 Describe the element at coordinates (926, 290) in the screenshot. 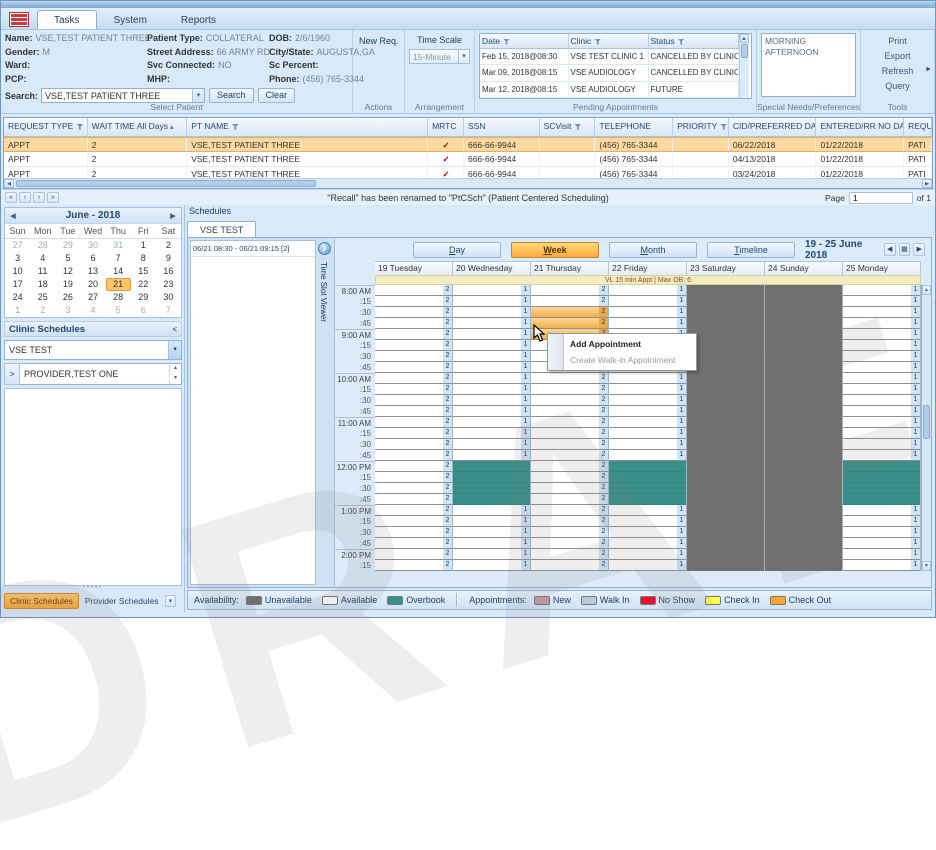

I see `scroll-up-icon: ▲` at that location.